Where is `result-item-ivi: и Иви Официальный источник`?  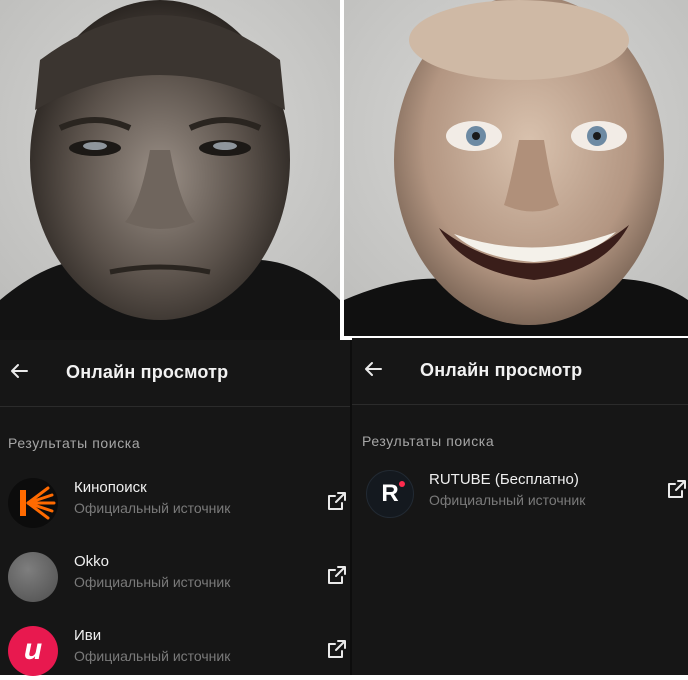
result-item-ivi: и Иви Официальный источник is located at coordinates (175, 649).